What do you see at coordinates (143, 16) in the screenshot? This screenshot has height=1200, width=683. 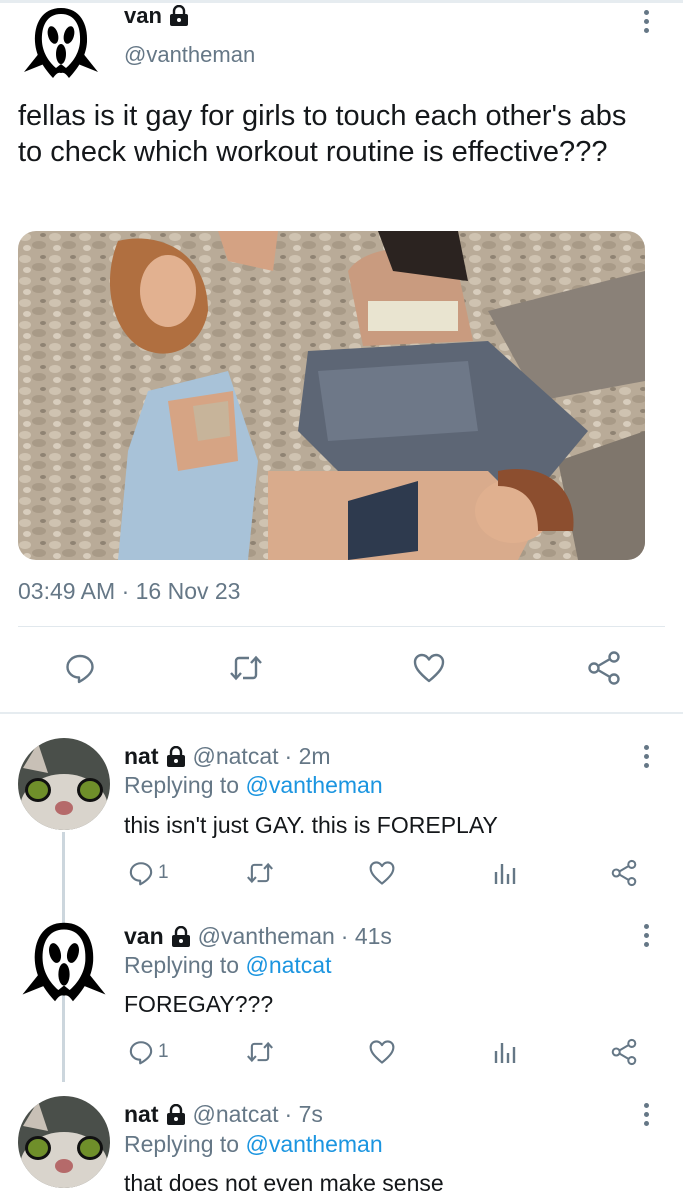 I see `author-name: van` at bounding box center [143, 16].